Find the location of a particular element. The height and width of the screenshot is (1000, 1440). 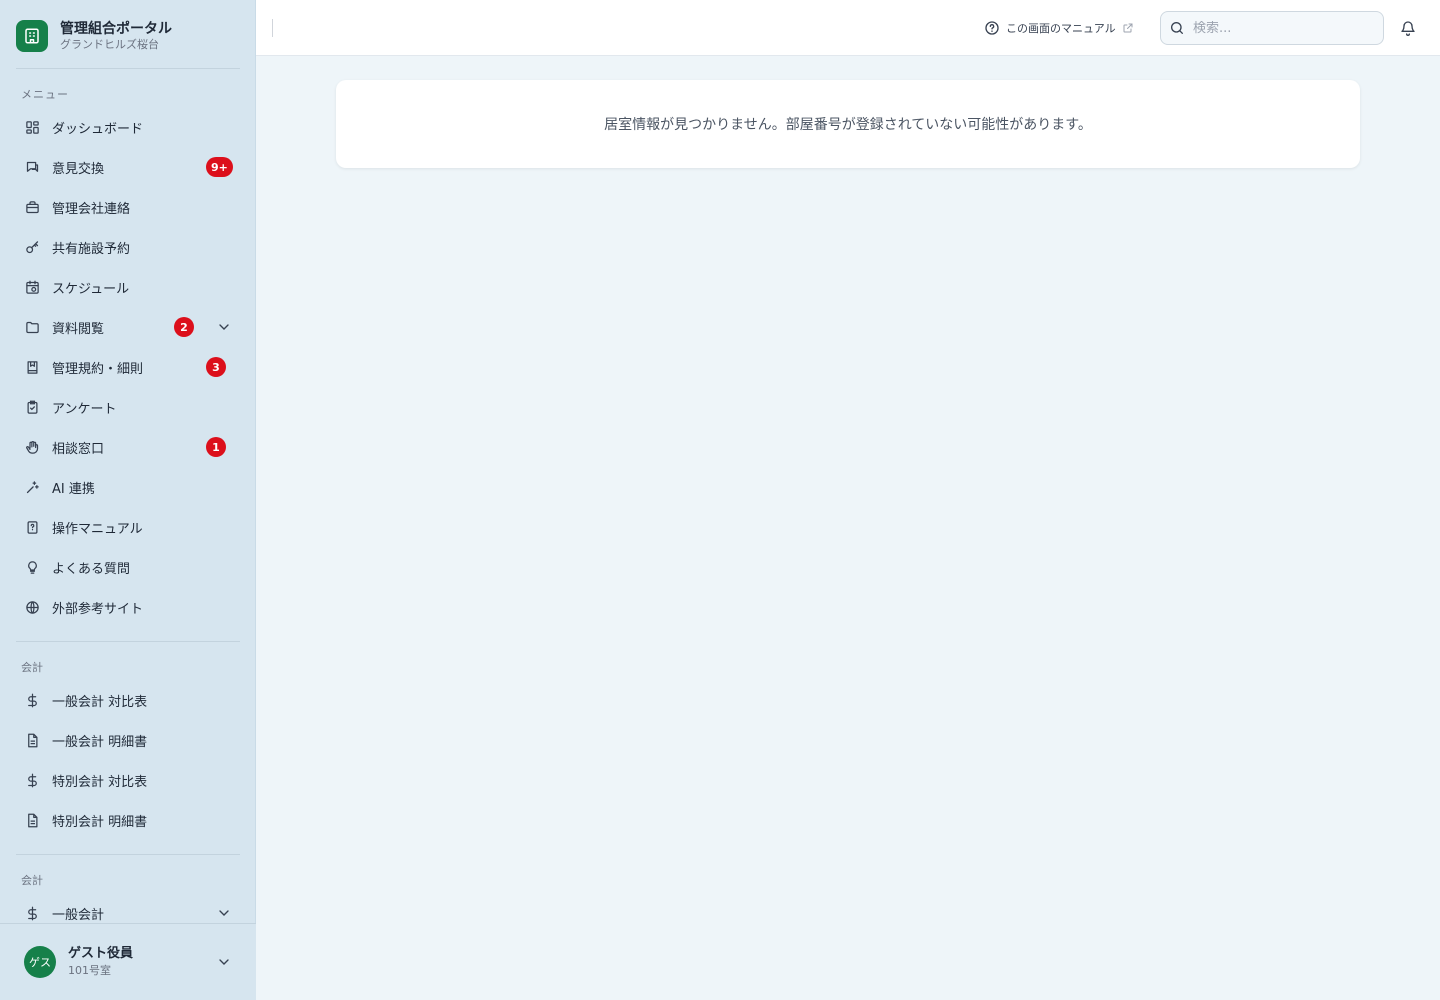

calendar-clock-icon is located at coordinates (32, 287).